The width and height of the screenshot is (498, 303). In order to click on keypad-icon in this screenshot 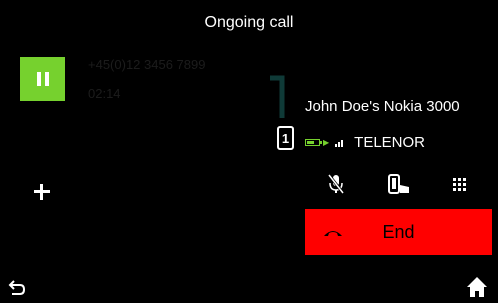, I will do `click(459, 184)`.